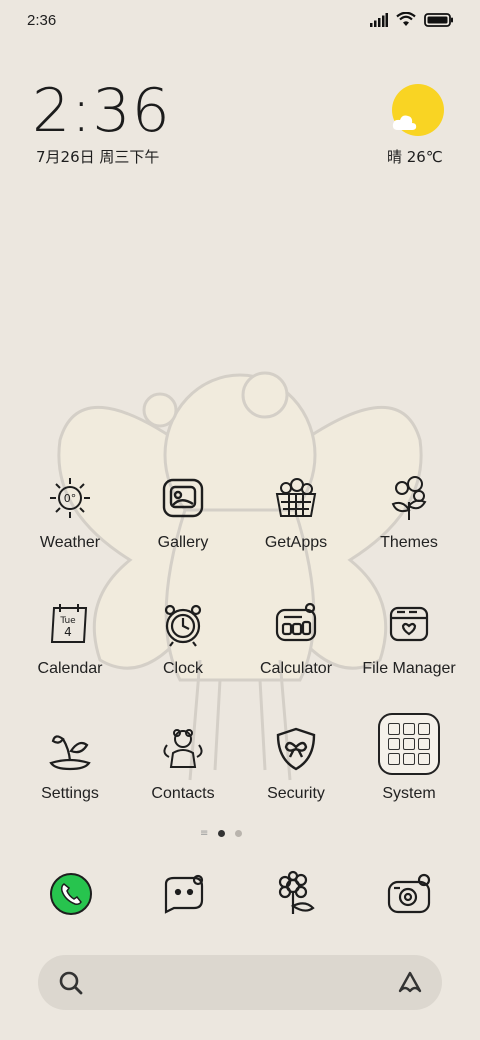 The image size is (480, 1040). Describe the element at coordinates (406, 19) in the screenshot. I see `wifi-icon` at that location.